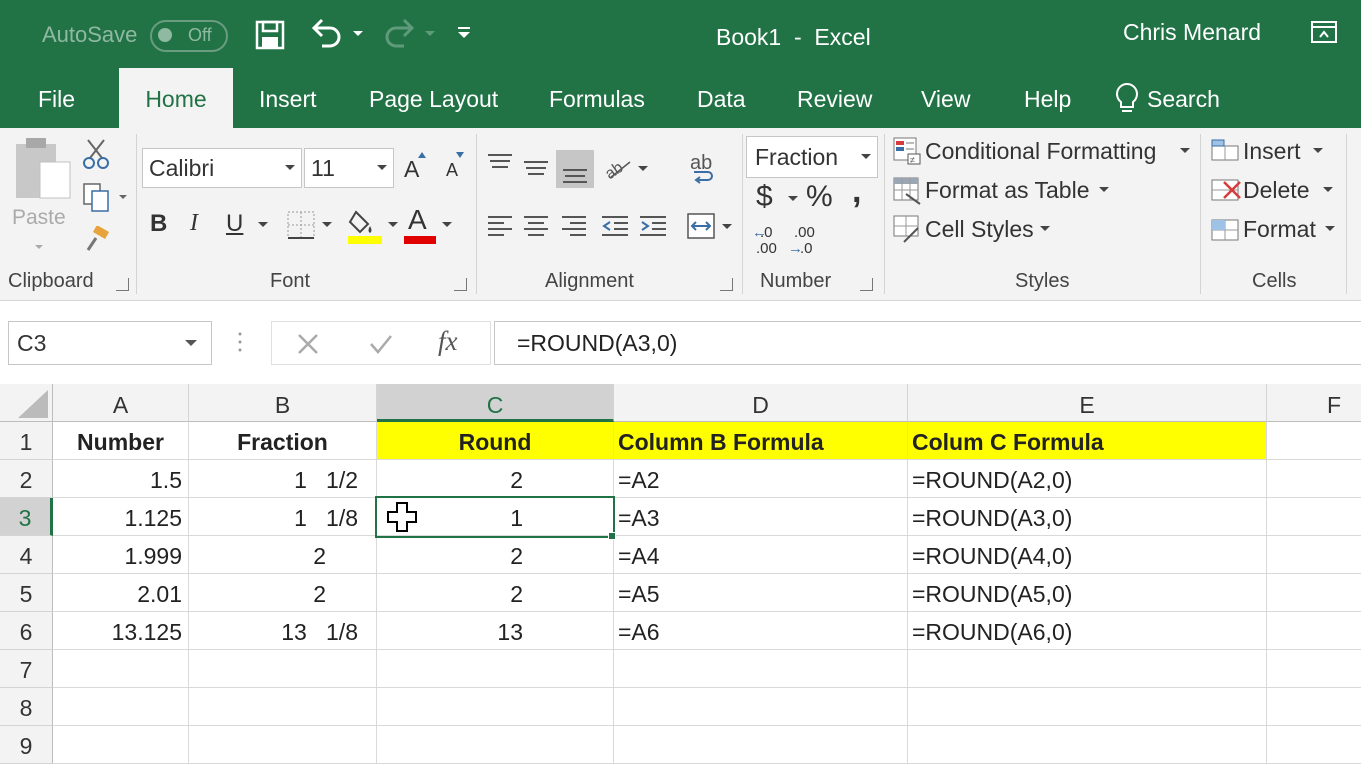  What do you see at coordinates (1185, 151) in the screenshot?
I see `conditional-formatting-dropdown-icon` at bounding box center [1185, 151].